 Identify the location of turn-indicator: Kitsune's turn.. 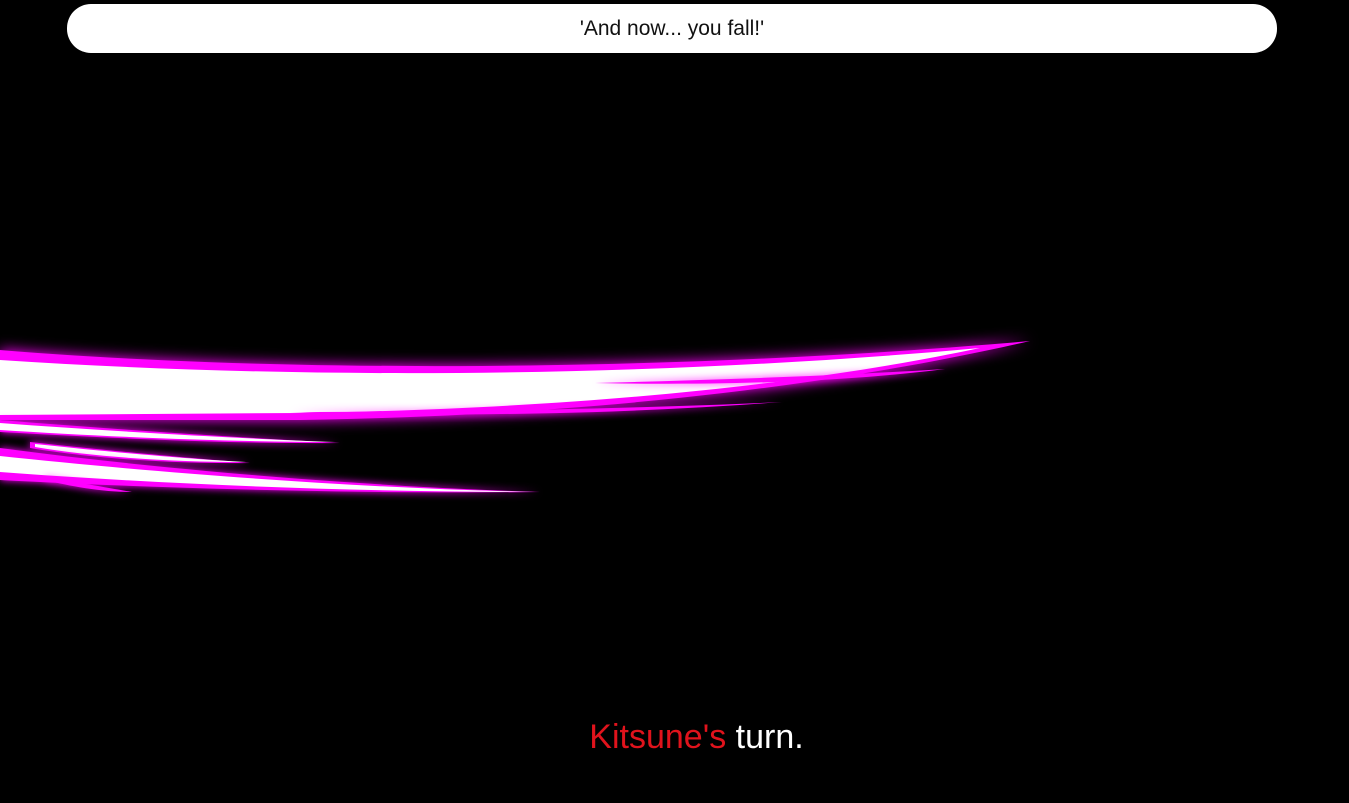
(674, 737).